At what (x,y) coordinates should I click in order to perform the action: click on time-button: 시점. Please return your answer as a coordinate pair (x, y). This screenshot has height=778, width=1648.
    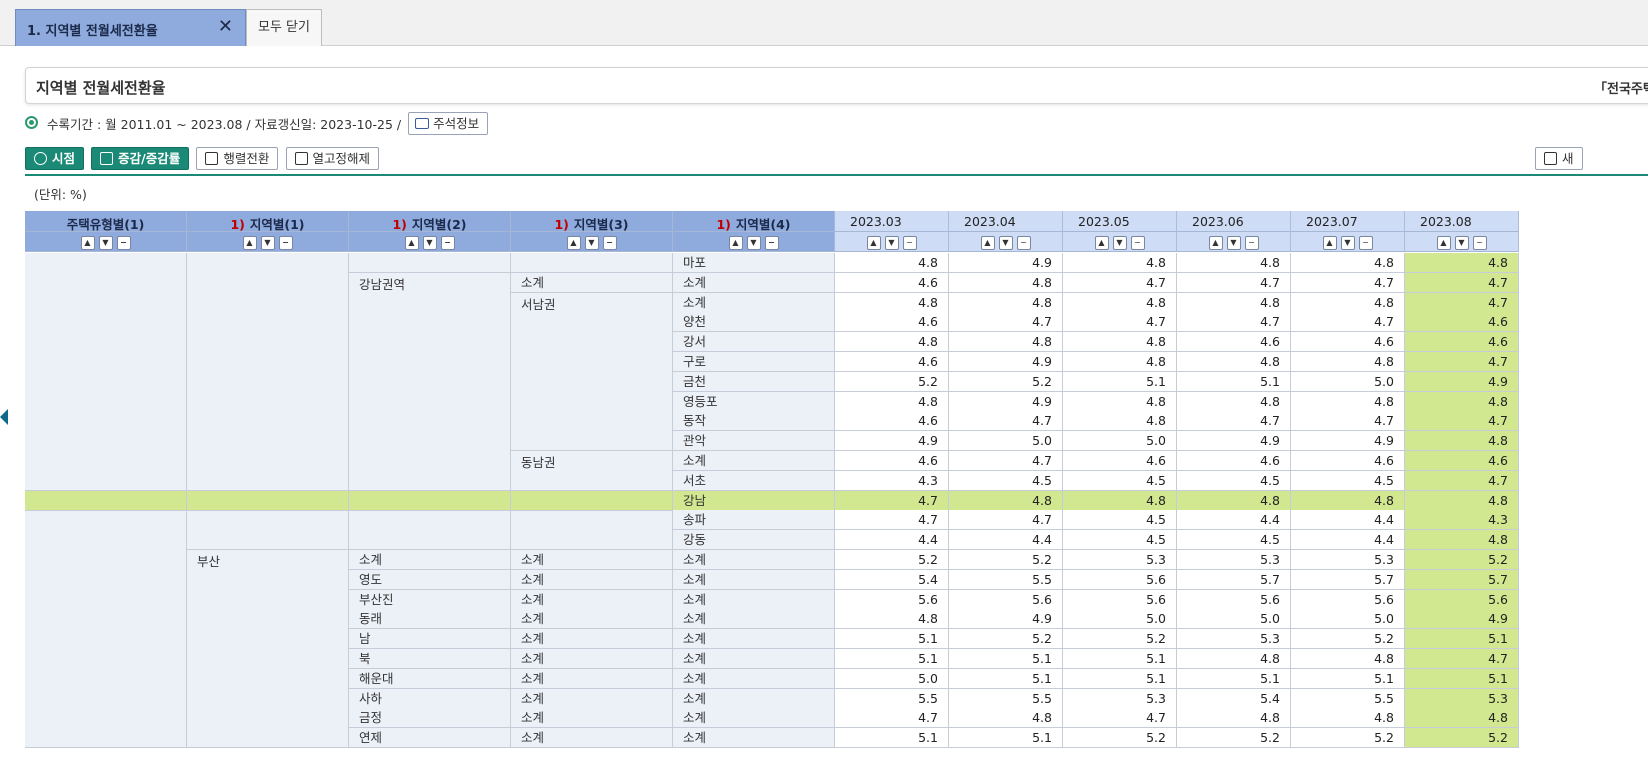
    Looking at the image, I should click on (55, 158).